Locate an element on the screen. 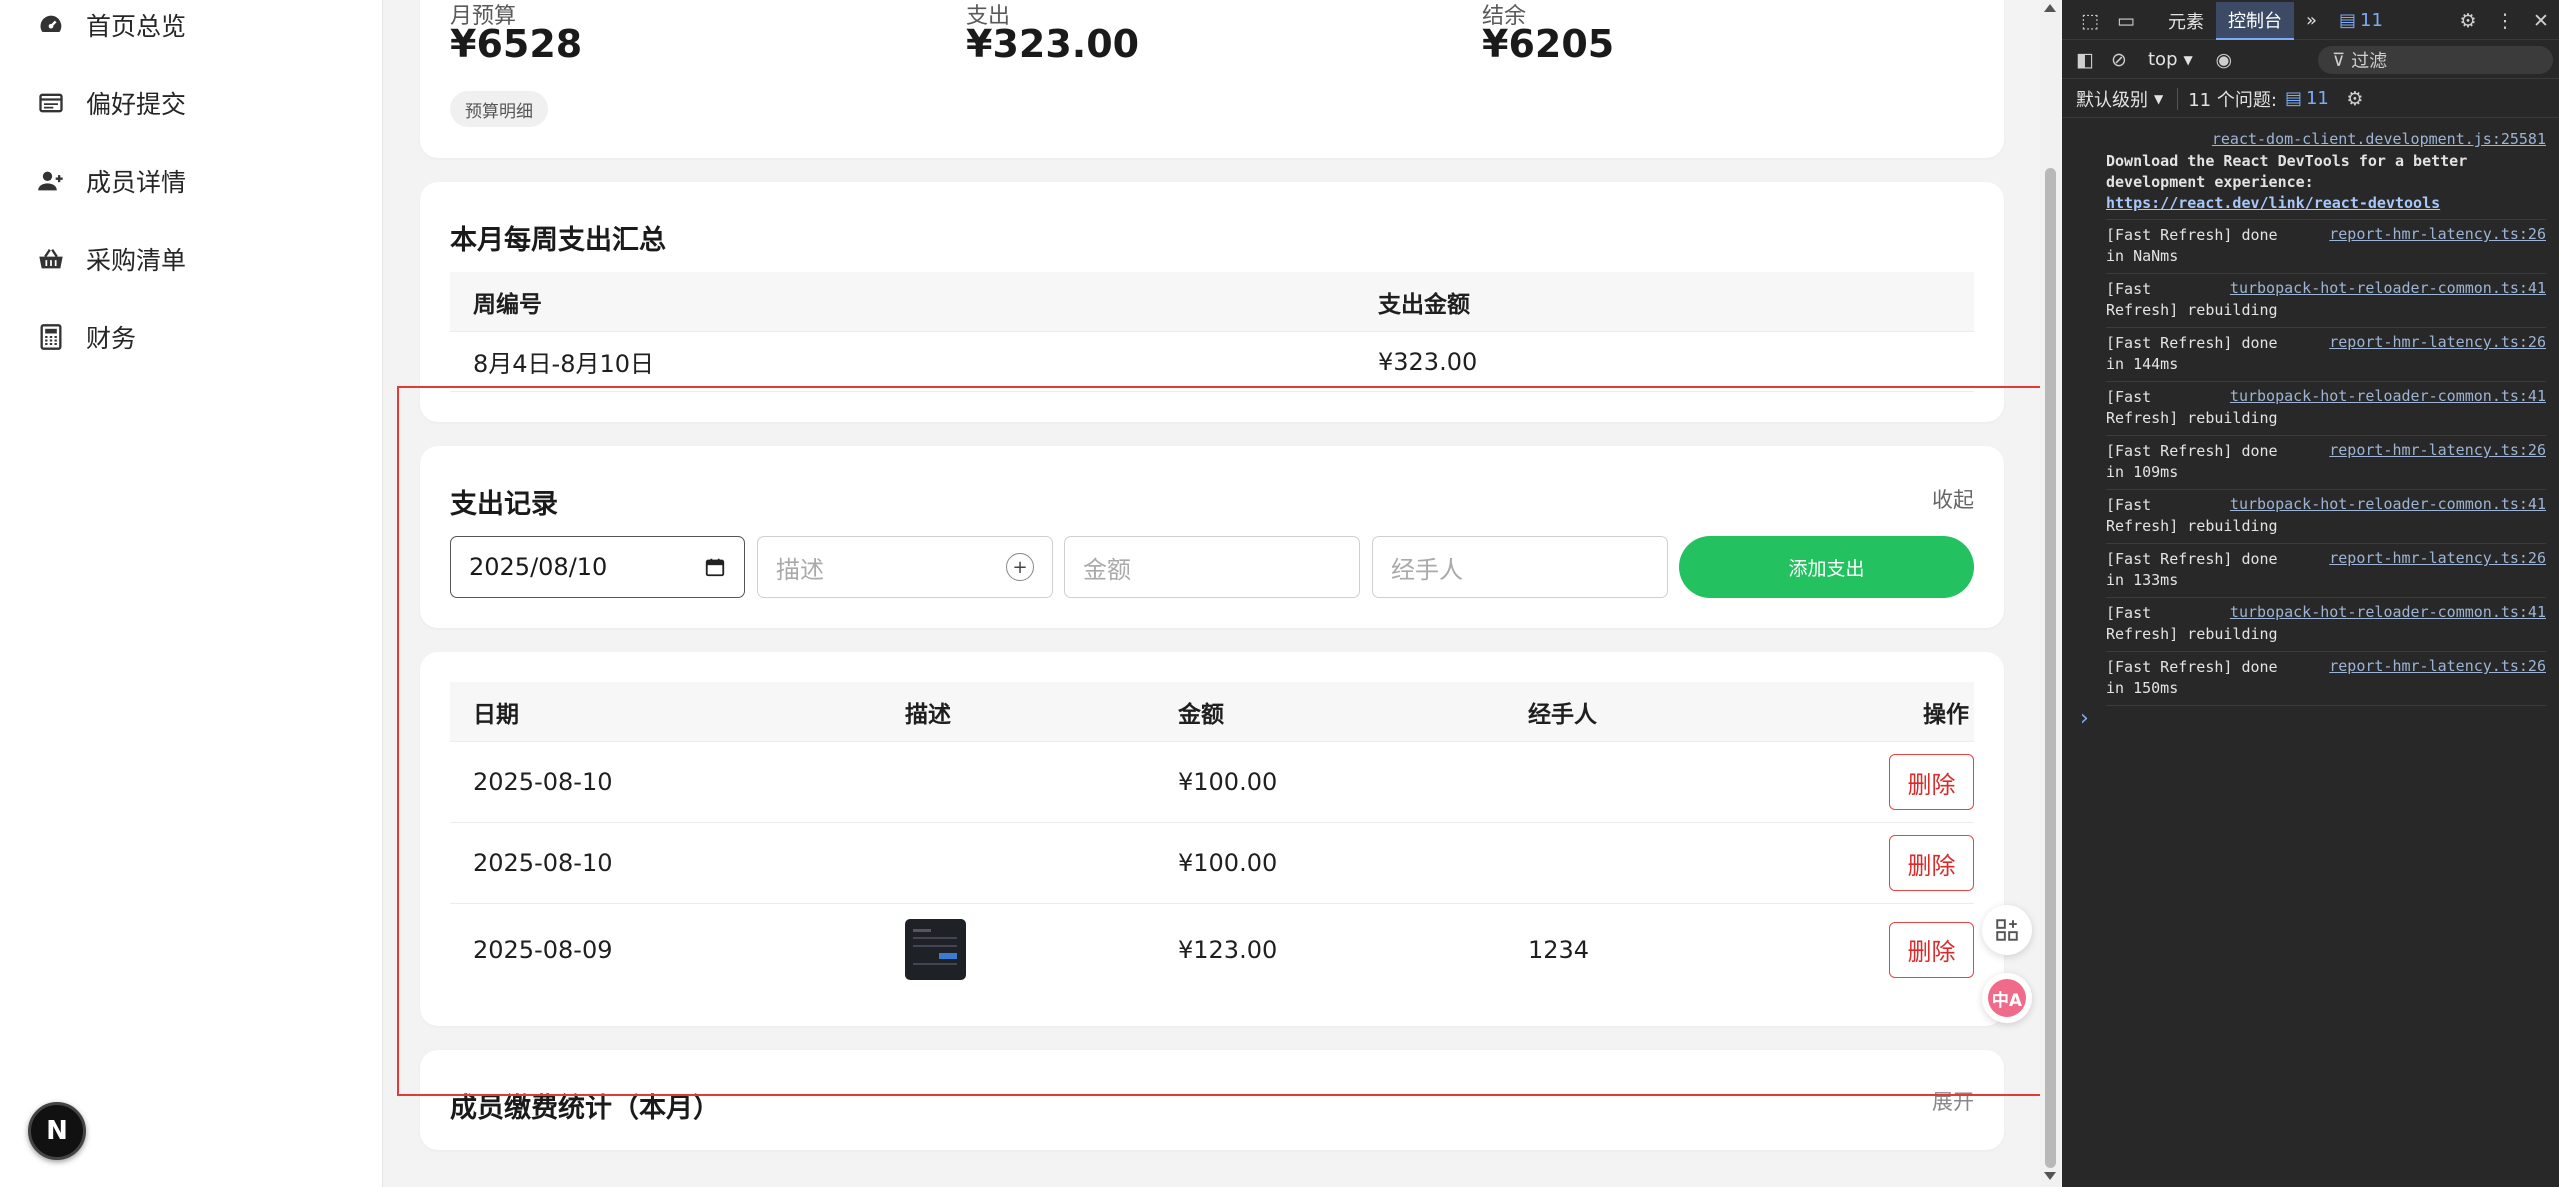  column-header-description: 描述 is located at coordinates (928, 714).